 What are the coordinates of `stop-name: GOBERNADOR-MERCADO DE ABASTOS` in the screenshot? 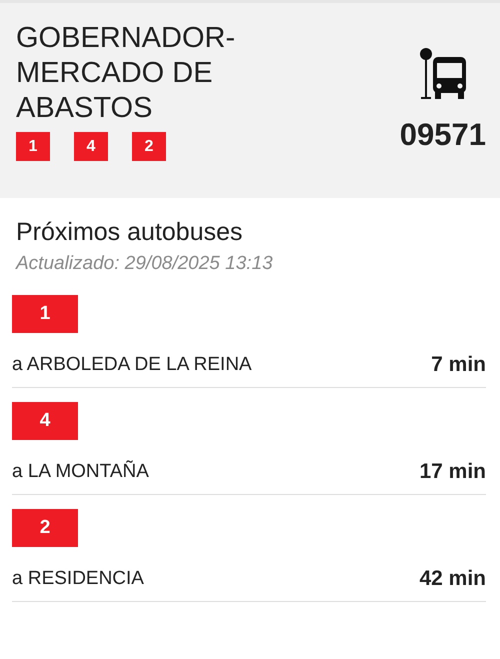 It's located at (126, 73).